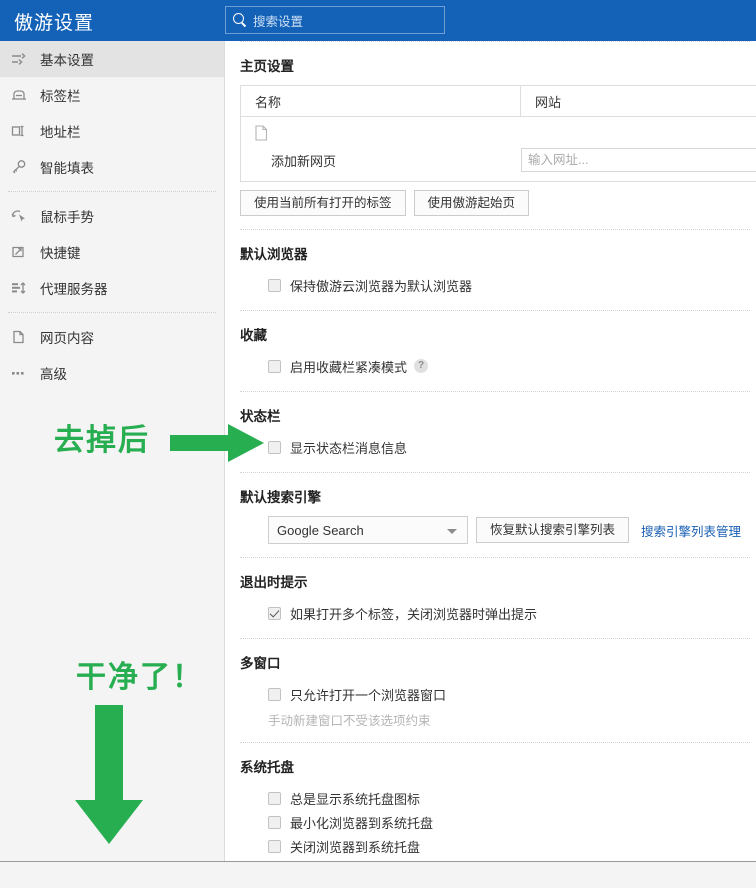 The height and width of the screenshot is (888, 756). What do you see at coordinates (60, 96) in the screenshot?
I see `sidebar-item-label: 标签栏` at bounding box center [60, 96].